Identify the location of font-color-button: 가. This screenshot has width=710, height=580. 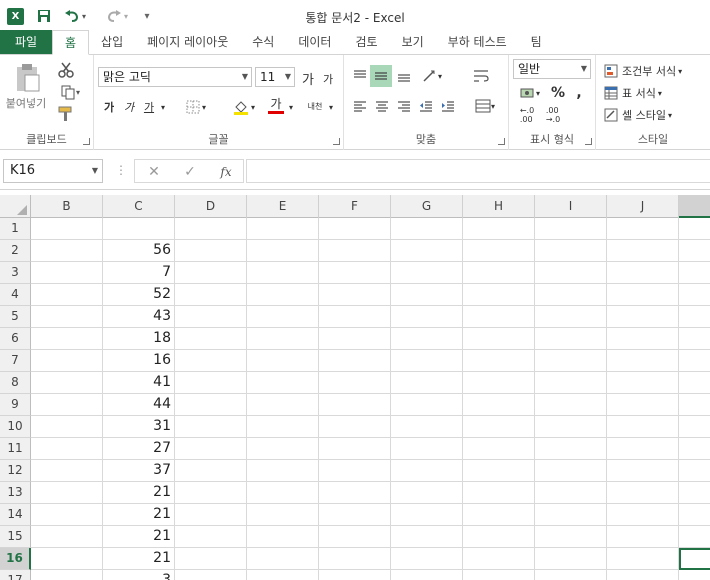
(276, 106).